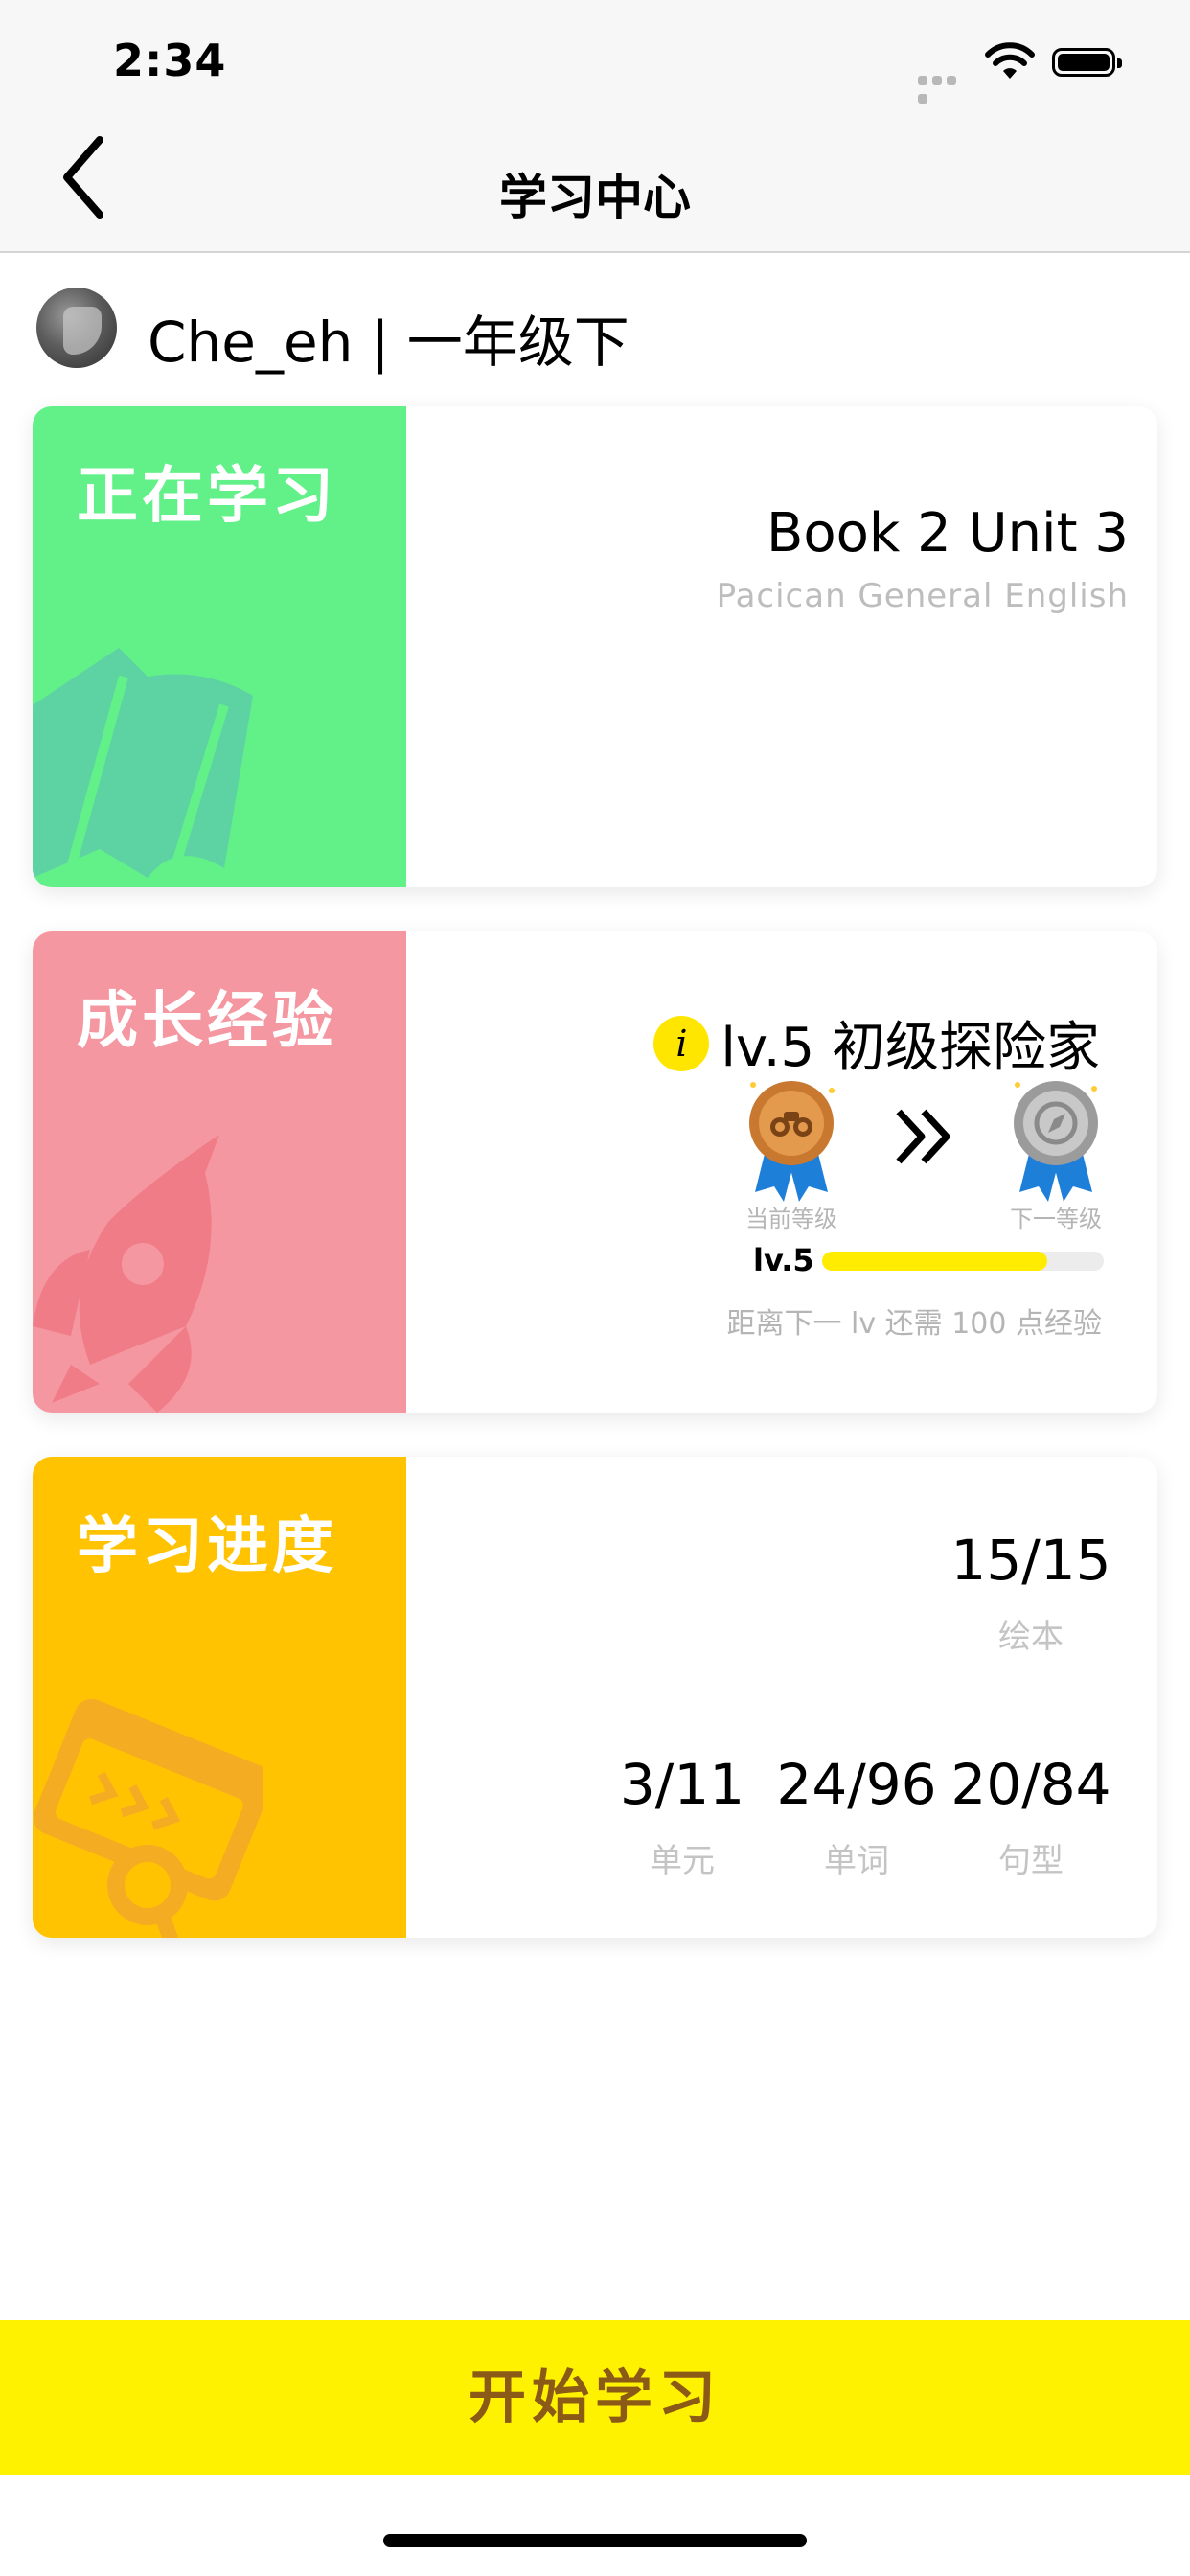 This screenshot has height=2576, width=1190. Describe the element at coordinates (126, 1274) in the screenshot. I see `rocket-icon` at that location.